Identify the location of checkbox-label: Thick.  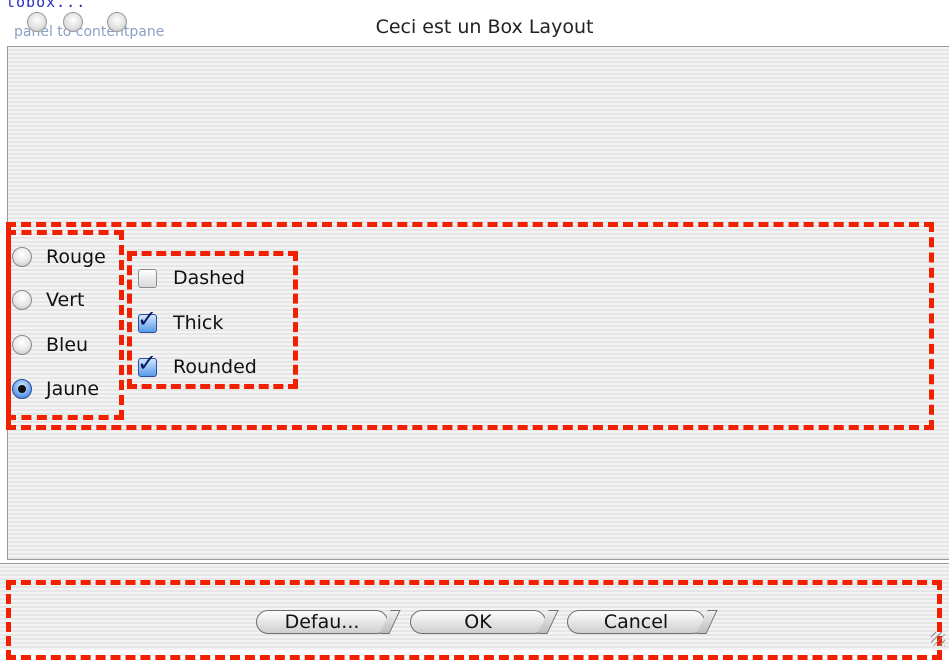
(198, 323).